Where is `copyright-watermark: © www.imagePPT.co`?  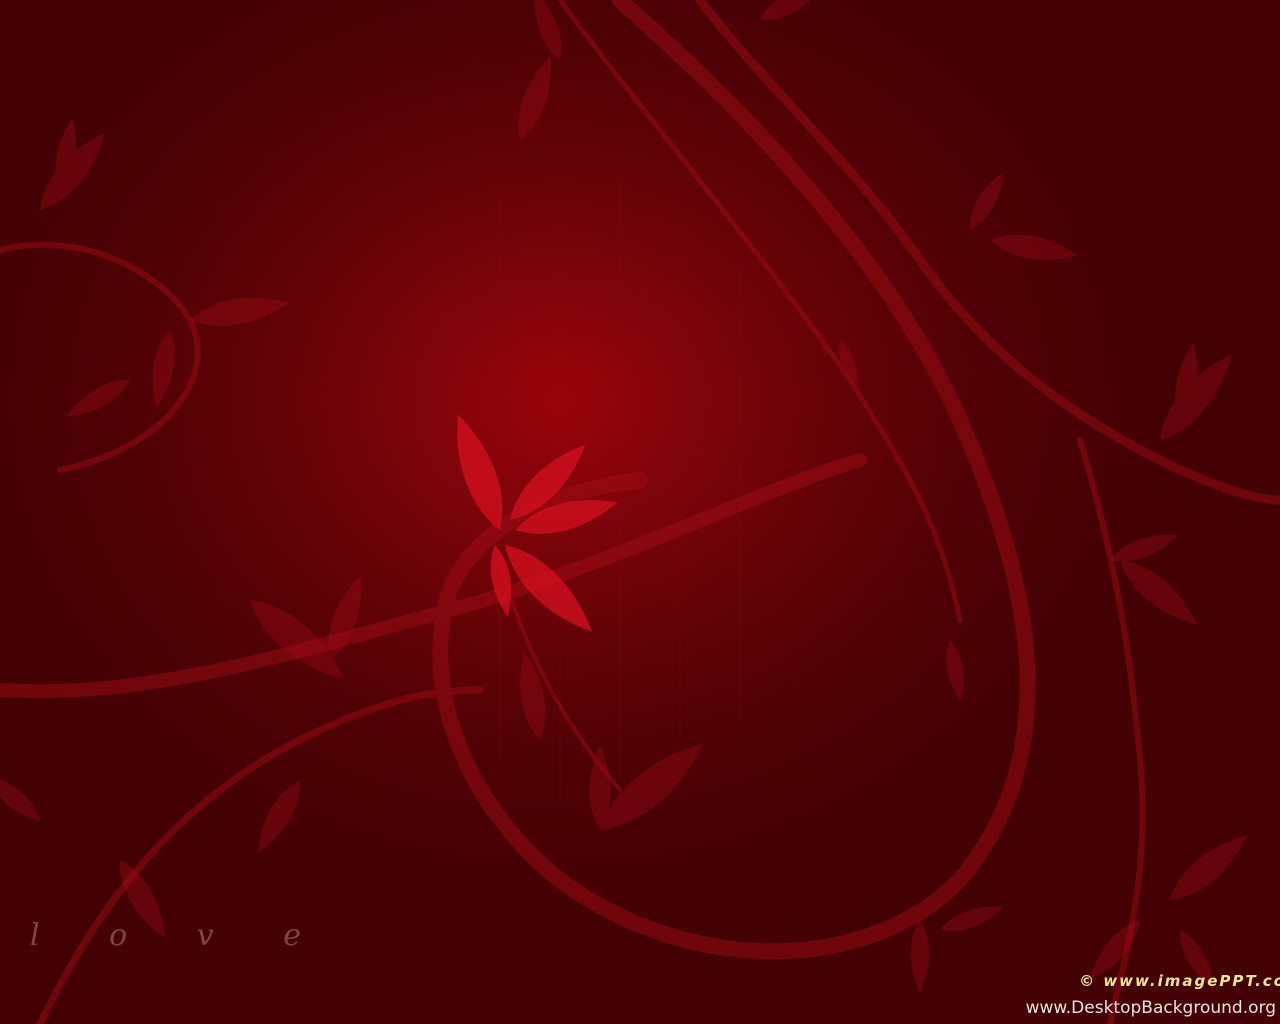
copyright-watermark: © www.imagePPT.co is located at coordinates (1179, 981).